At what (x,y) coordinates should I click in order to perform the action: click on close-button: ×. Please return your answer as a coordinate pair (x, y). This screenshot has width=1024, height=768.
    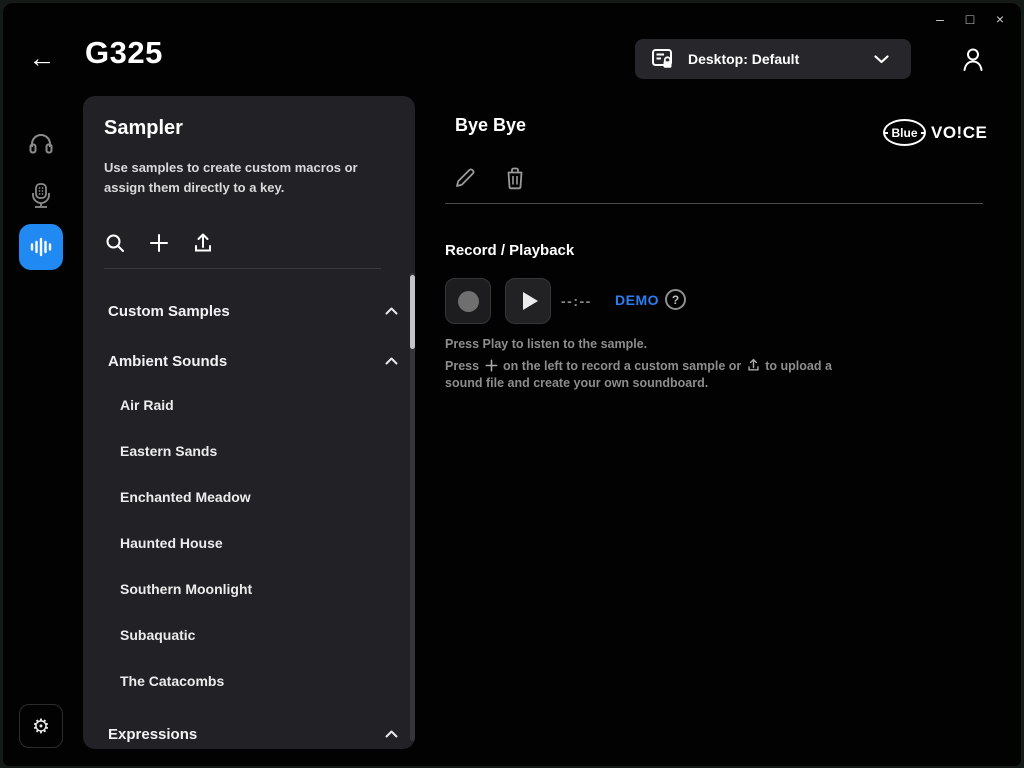
    Looking at the image, I should click on (1000, 19).